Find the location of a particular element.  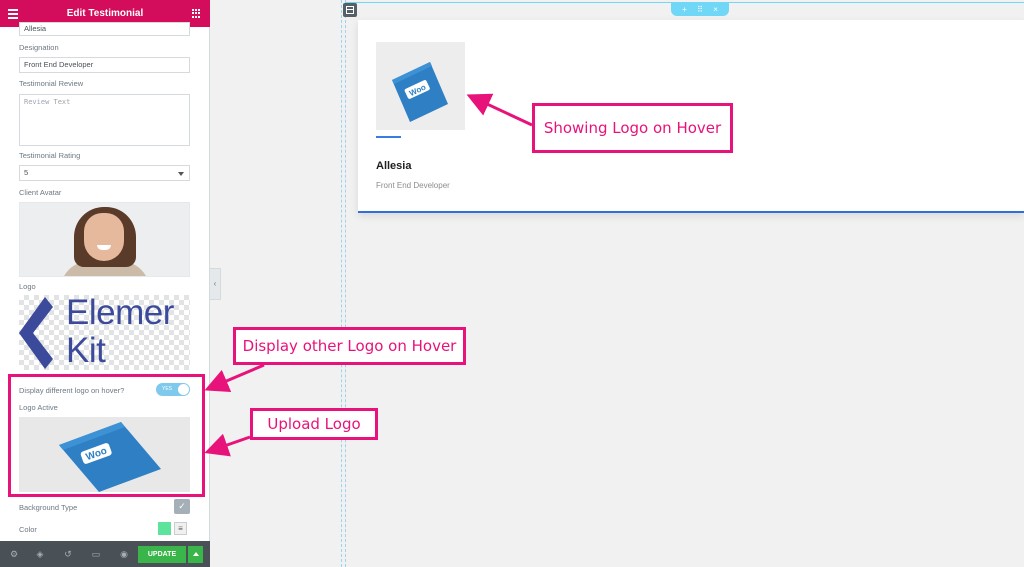

arrow-to-toggle is located at coordinates (234, 377).